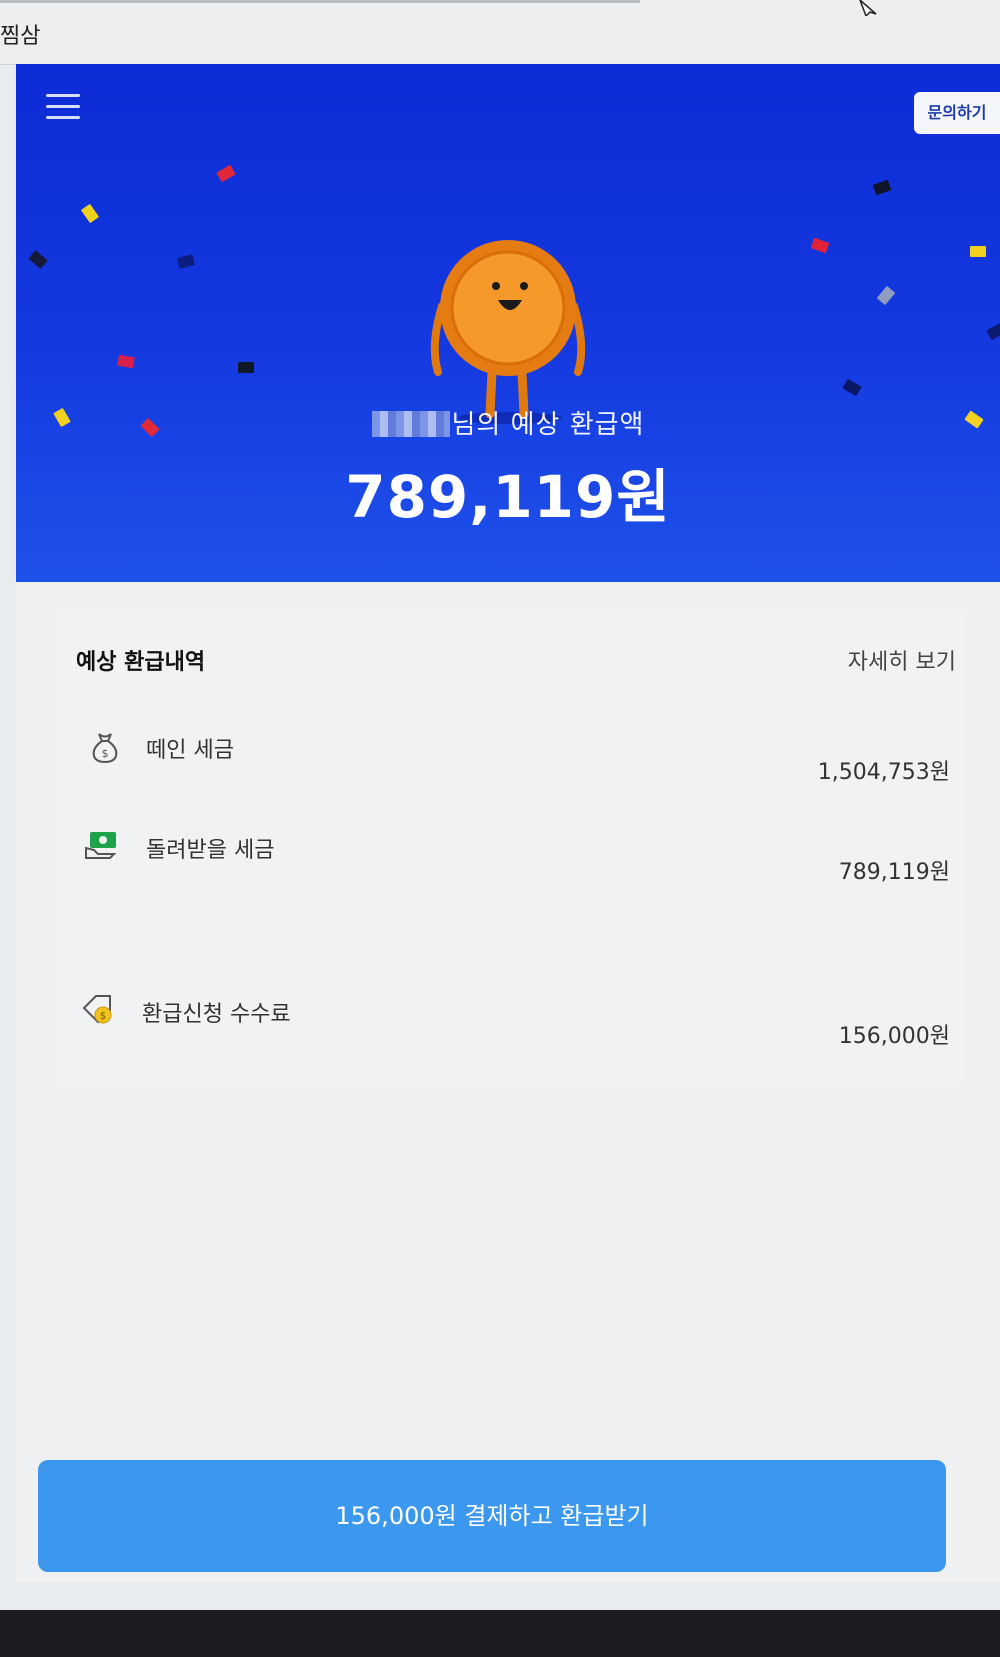  I want to click on screen-bezel, so click(500, 1633).